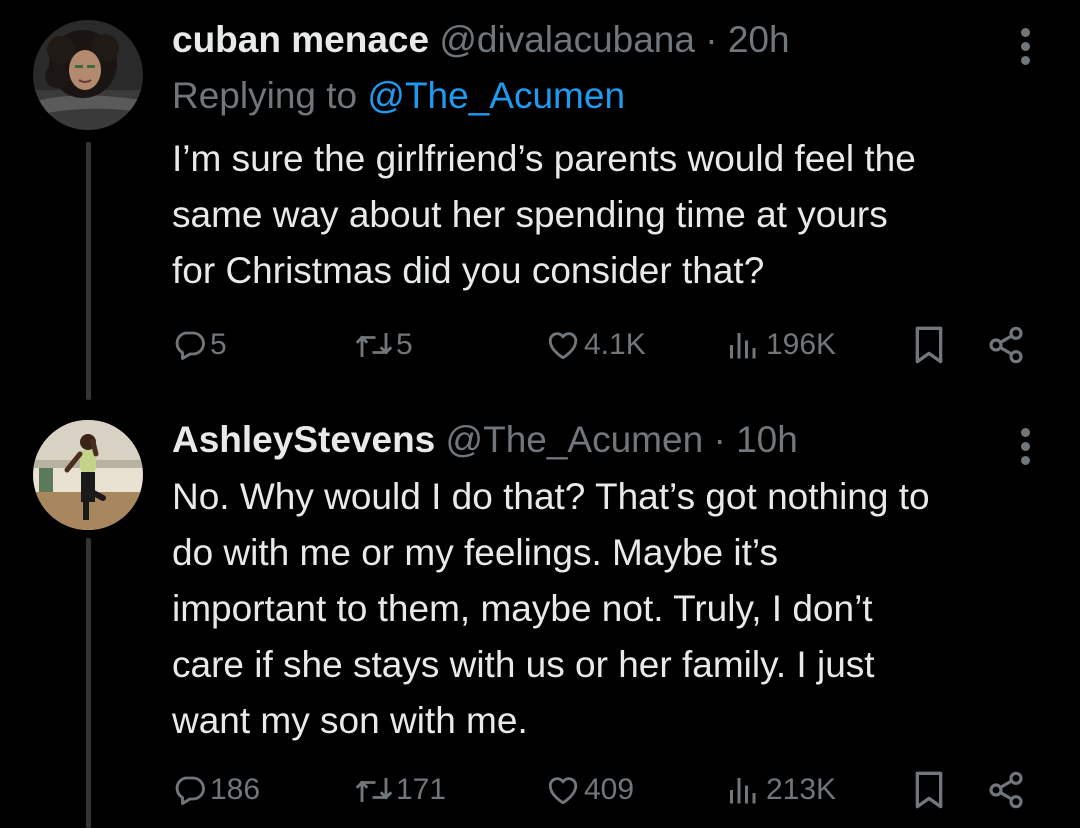 The image size is (1080, 828). Describe the element at coordinates (404, 344) in the screenshot. I see `repost-count: 5` at that location.